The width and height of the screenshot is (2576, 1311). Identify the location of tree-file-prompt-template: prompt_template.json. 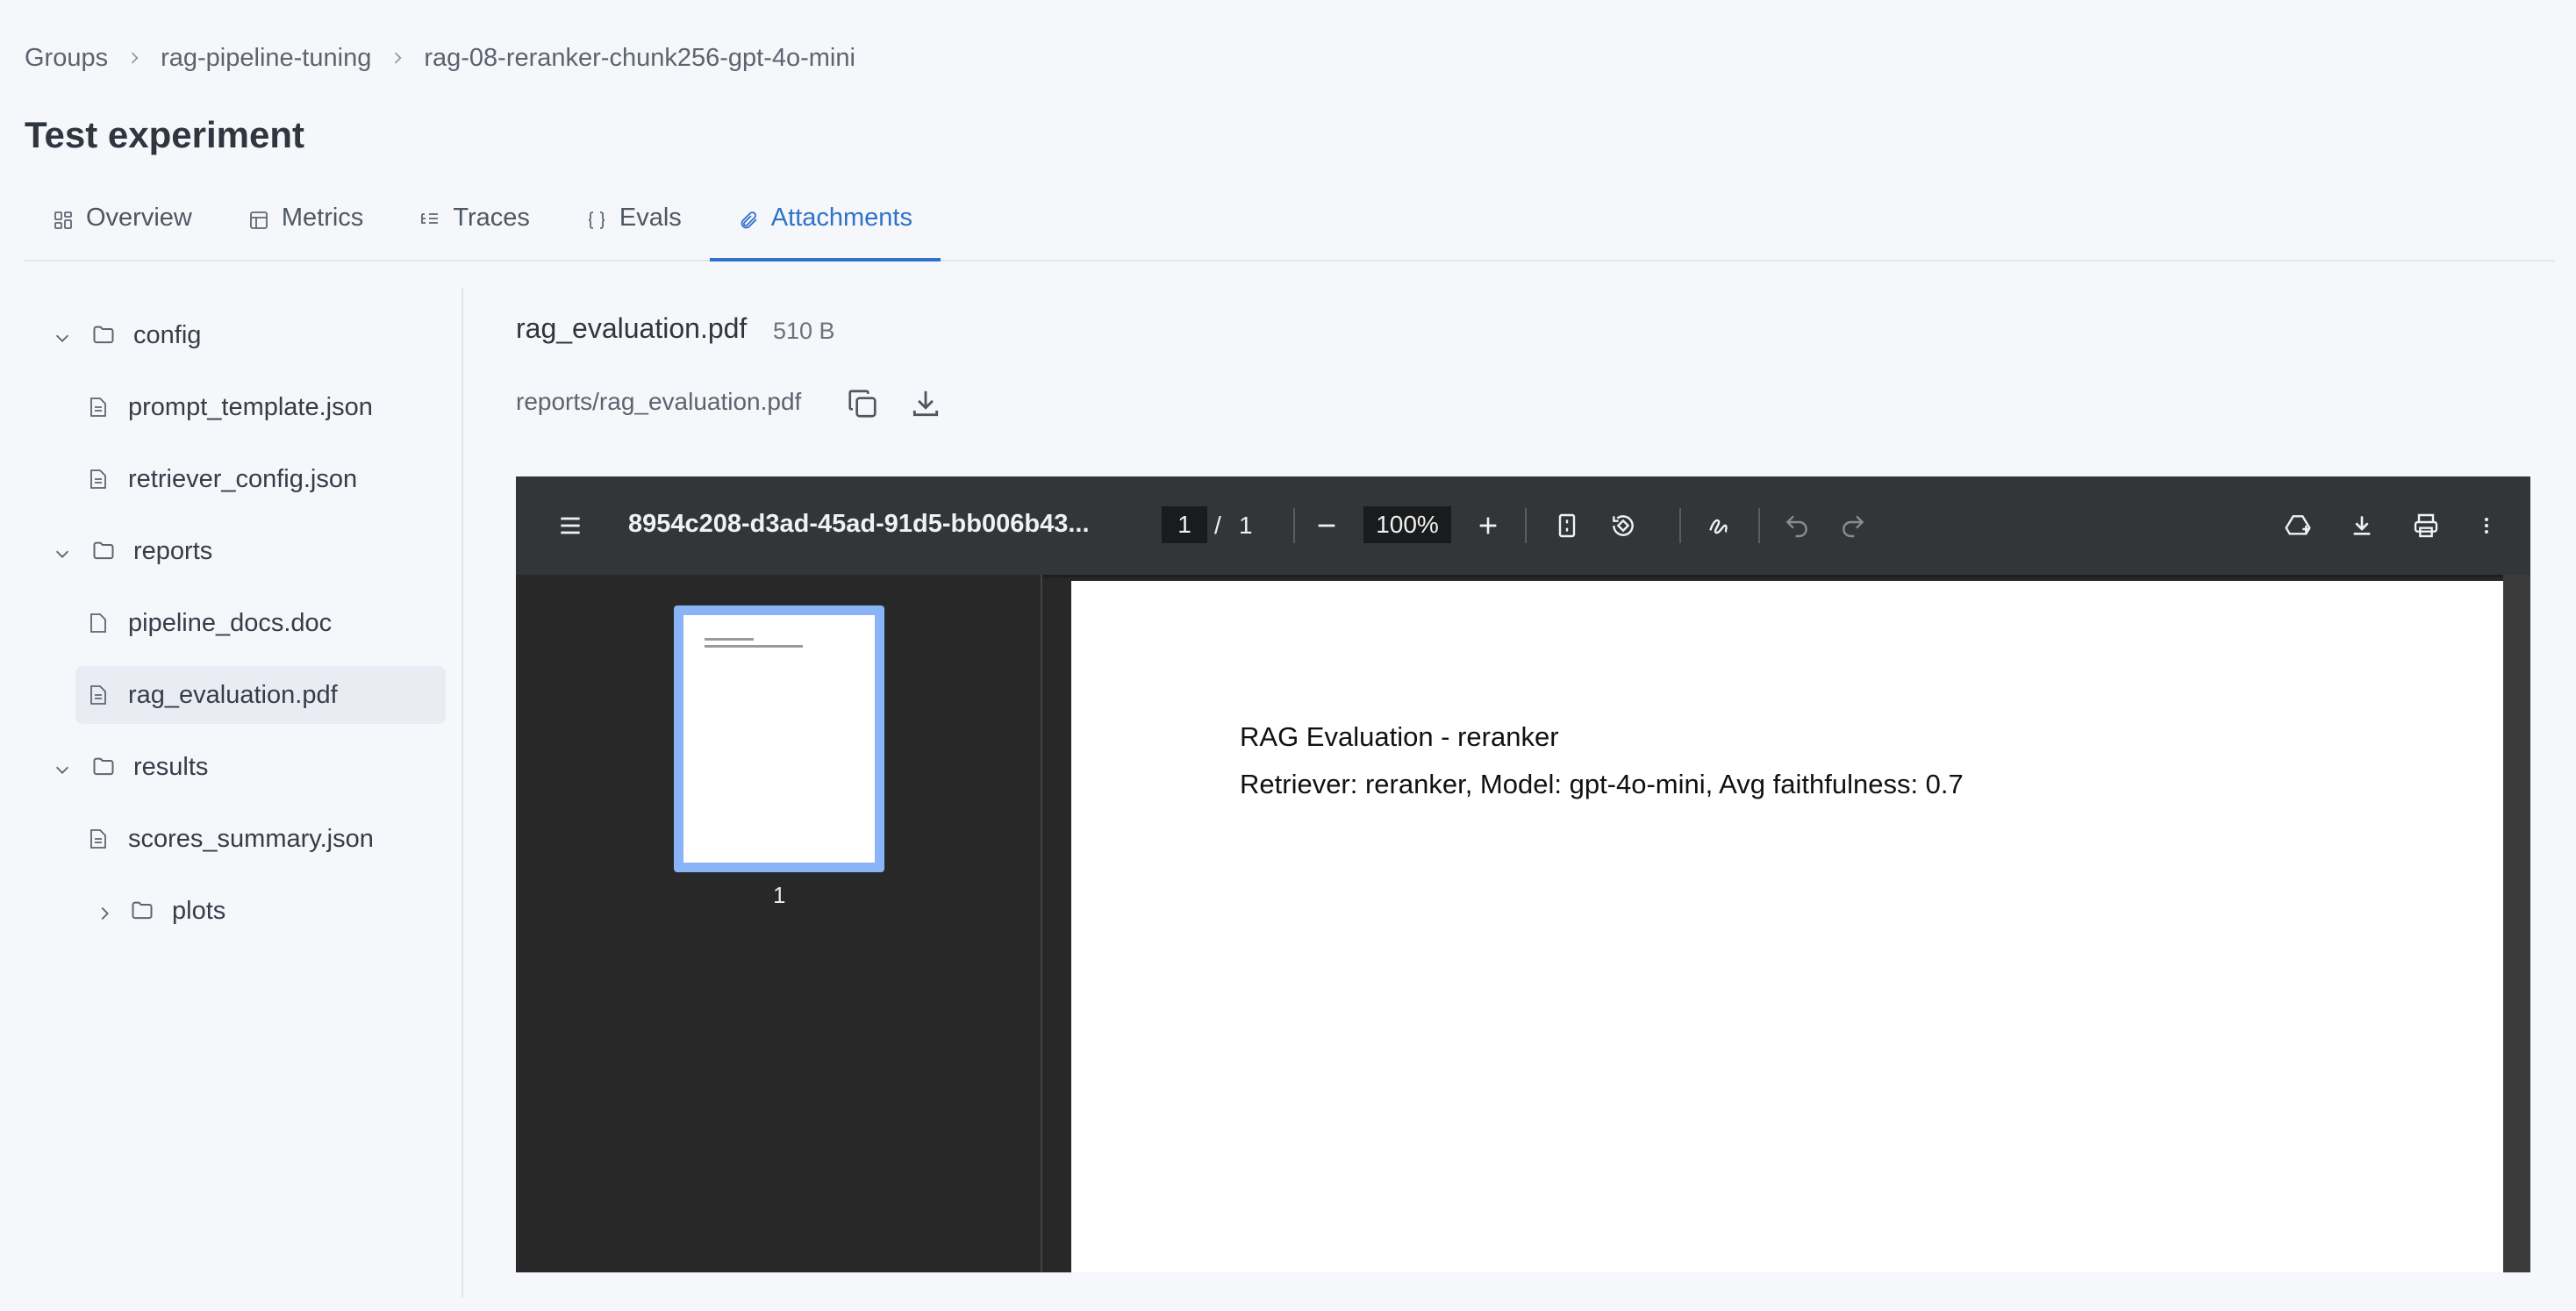
(263, 407).